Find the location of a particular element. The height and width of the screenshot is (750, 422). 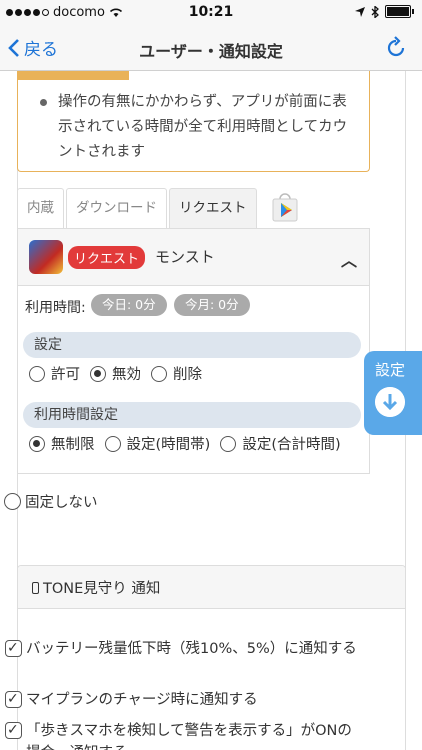

radio-label: 無効 is located at coordinates (126, 375).